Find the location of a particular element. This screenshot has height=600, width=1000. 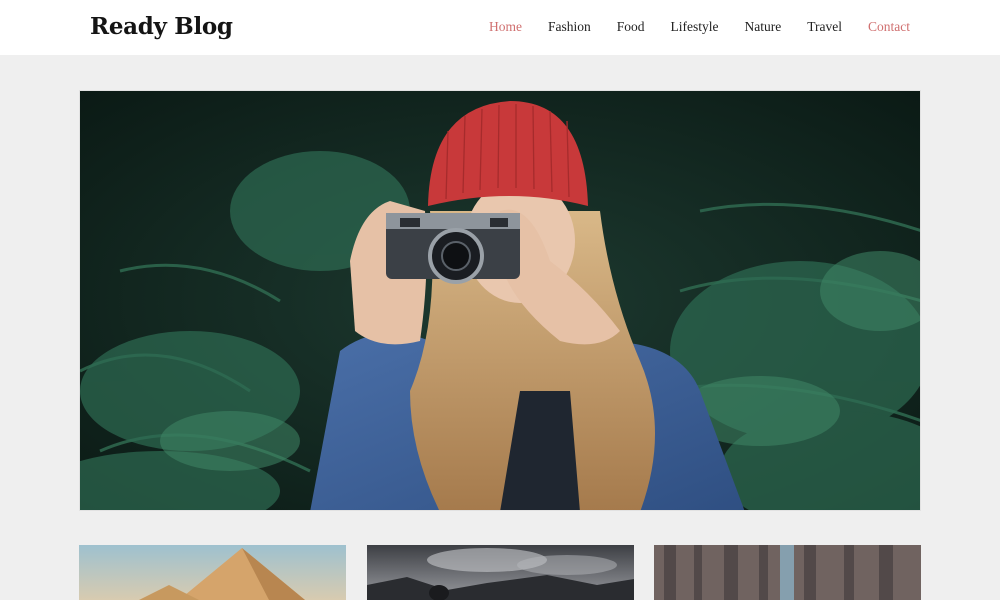

nav-item-nature: Nature is located at coordinates (763, 27).